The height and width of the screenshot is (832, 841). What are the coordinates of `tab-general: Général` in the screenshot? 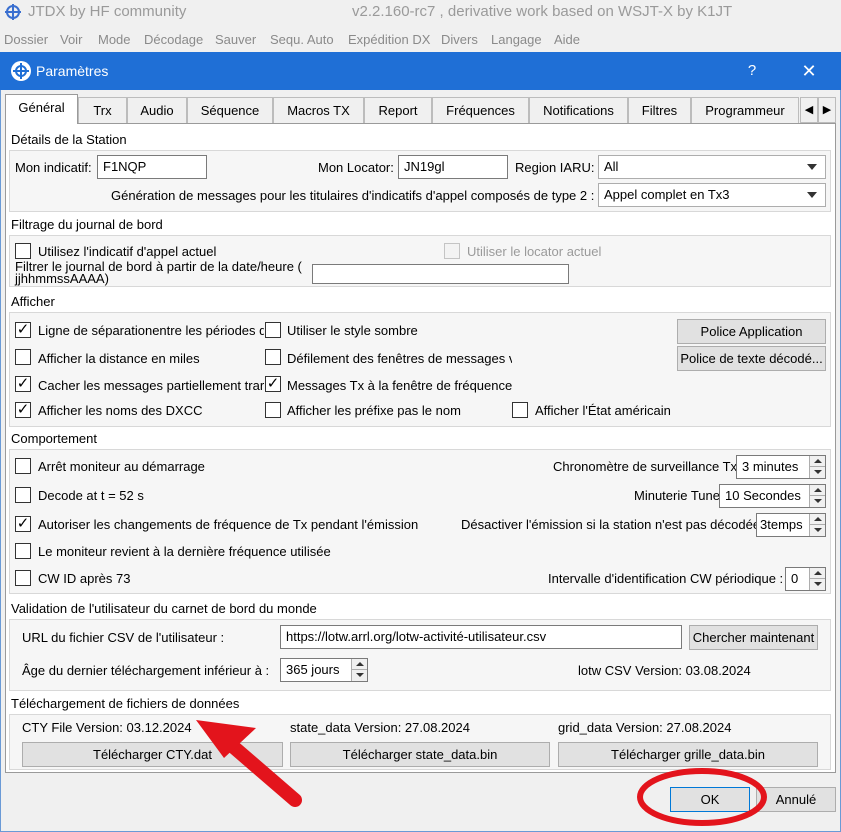 It's located at (41, 109).